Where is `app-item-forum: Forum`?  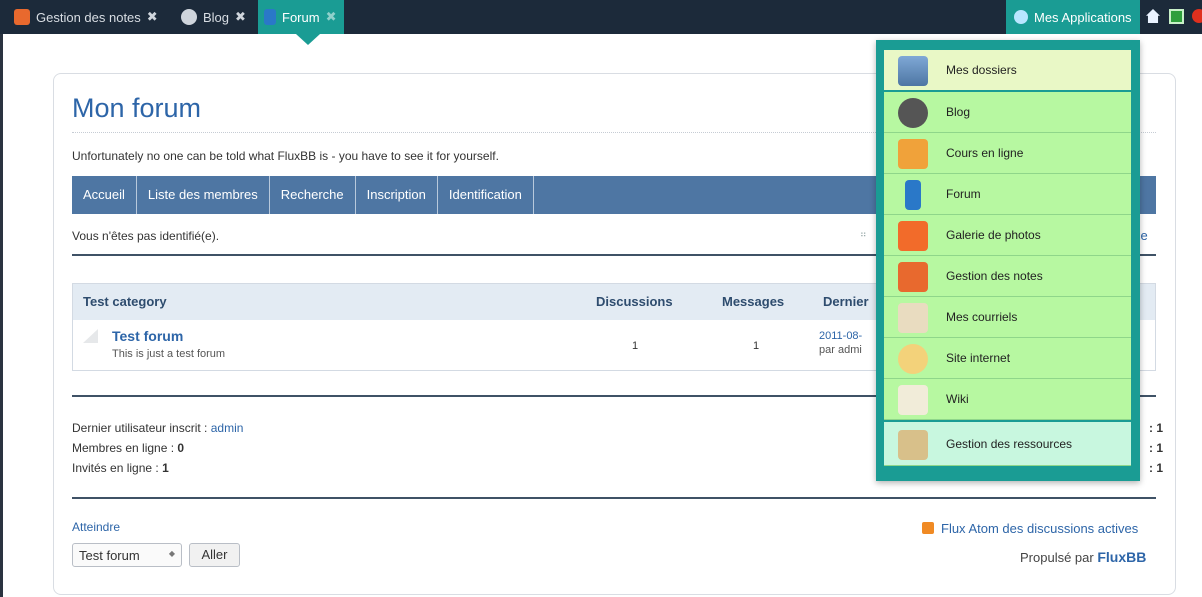
app-item-forum: Forum is located at coordinates (1007, 194).